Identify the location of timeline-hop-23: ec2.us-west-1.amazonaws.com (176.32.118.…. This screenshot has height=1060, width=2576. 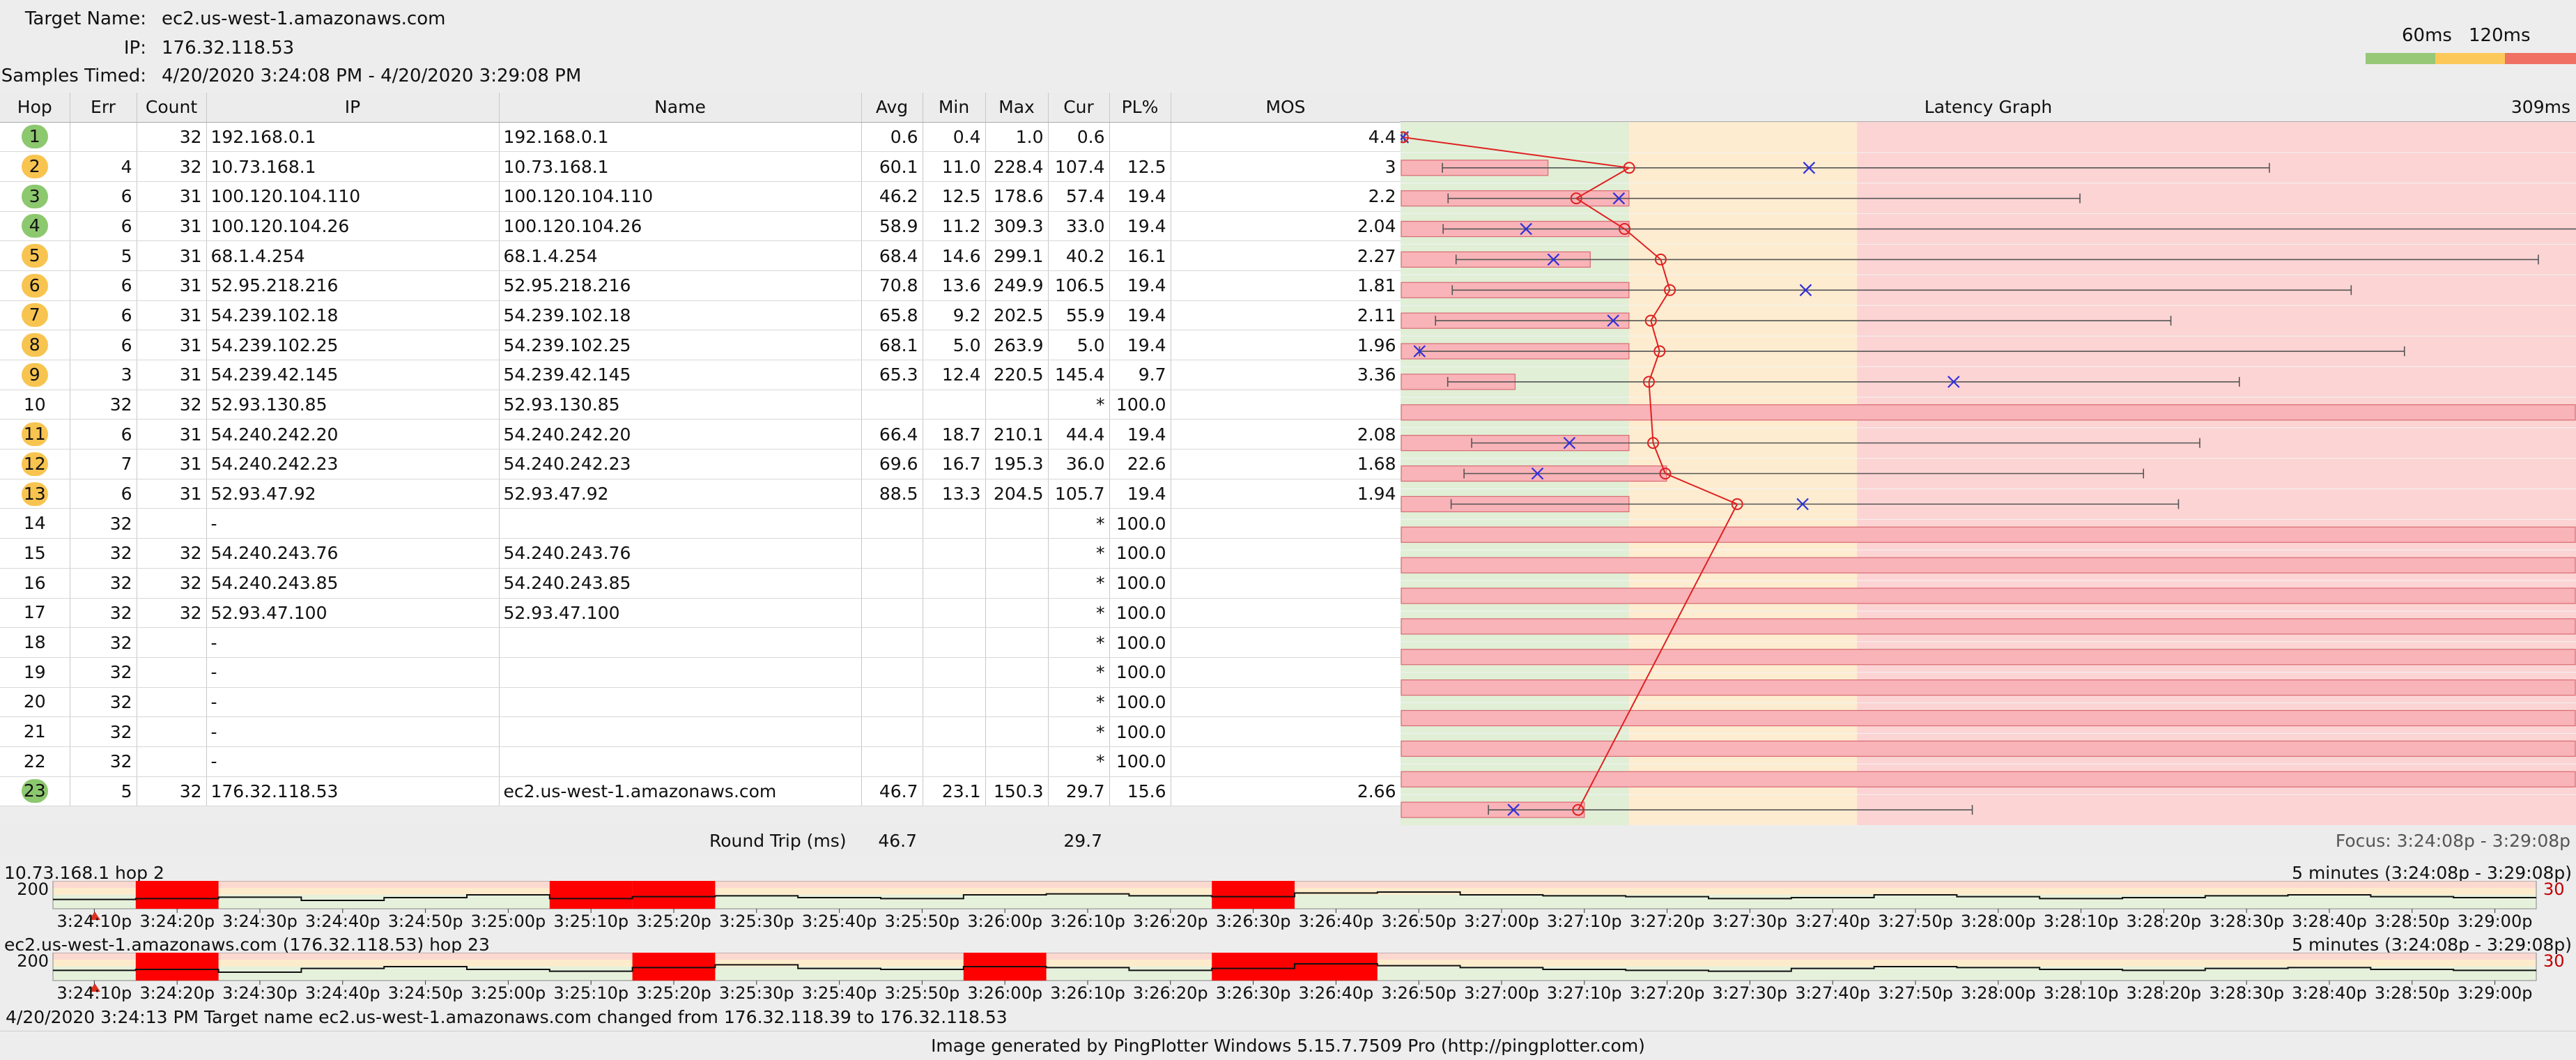
(1288, 968).